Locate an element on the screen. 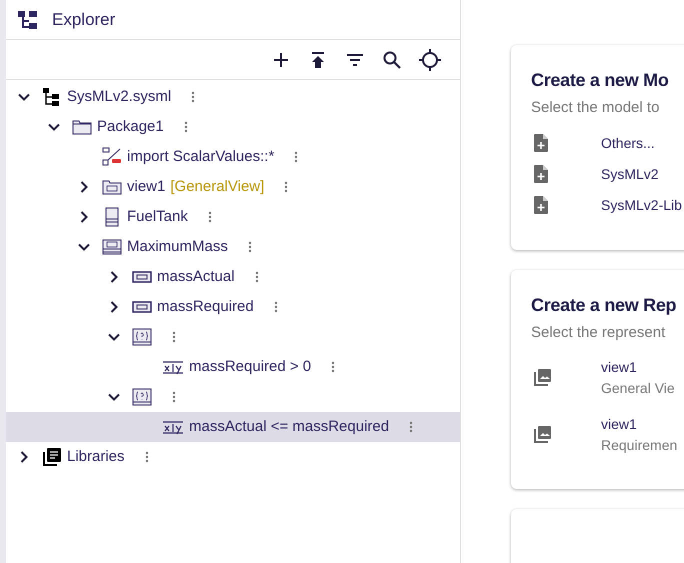  tree-item-label: massRequired > 0 is located at coordinates (250, 366).